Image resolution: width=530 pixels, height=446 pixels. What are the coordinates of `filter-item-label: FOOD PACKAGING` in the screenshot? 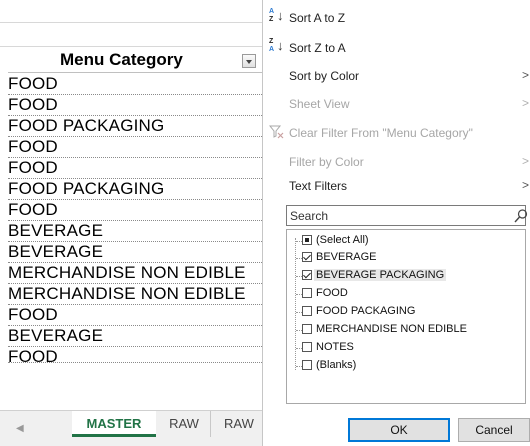 It's located at (366, 311).